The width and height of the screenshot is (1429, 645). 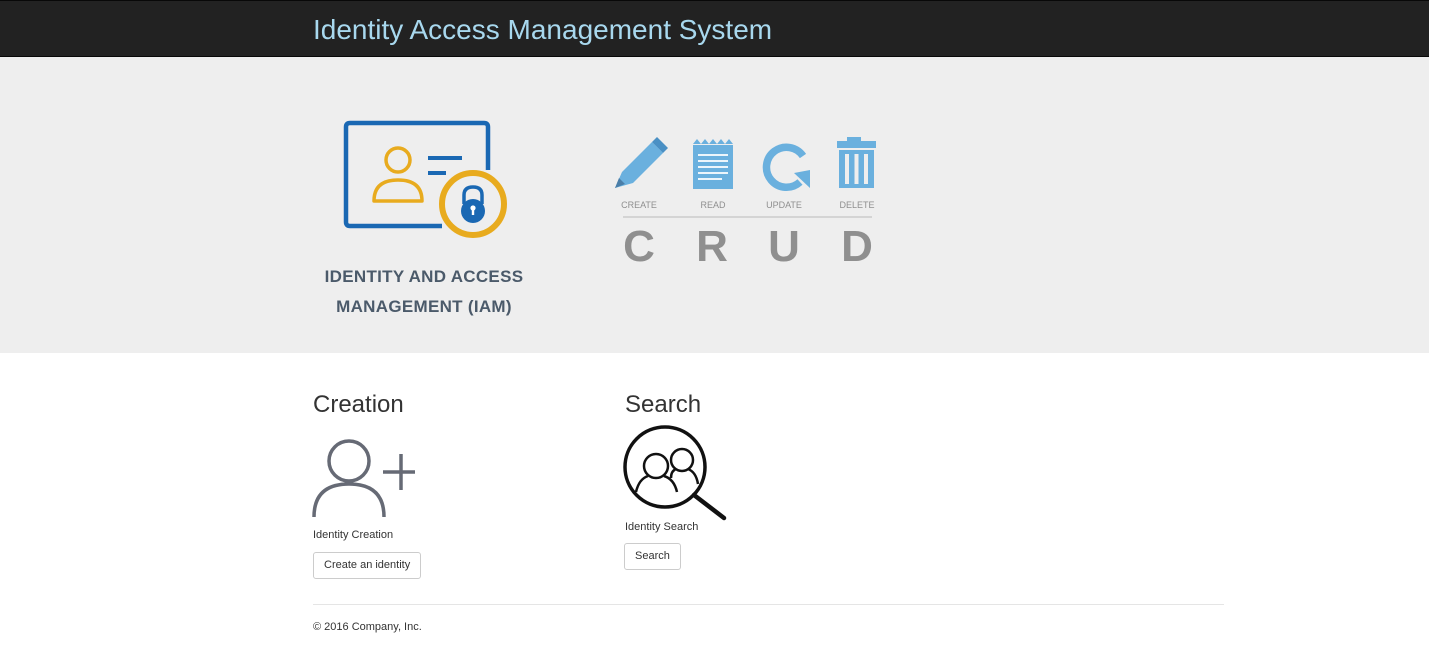 I want to click on crud-letter-r: R, so click(x=712, y=246).